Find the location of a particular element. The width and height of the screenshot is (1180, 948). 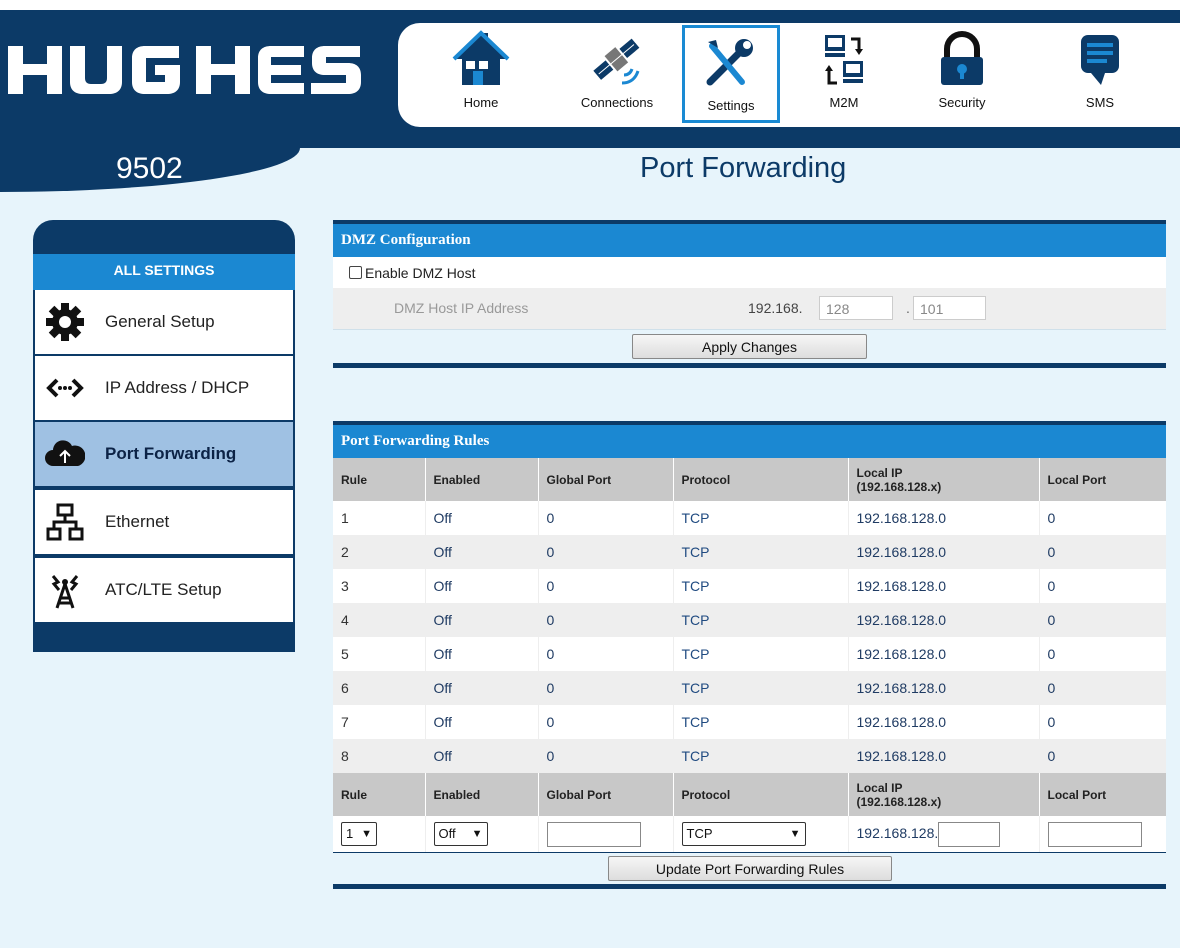

enable-dmz-label: Enable DMZ Host is located at coordinates (420, 273).